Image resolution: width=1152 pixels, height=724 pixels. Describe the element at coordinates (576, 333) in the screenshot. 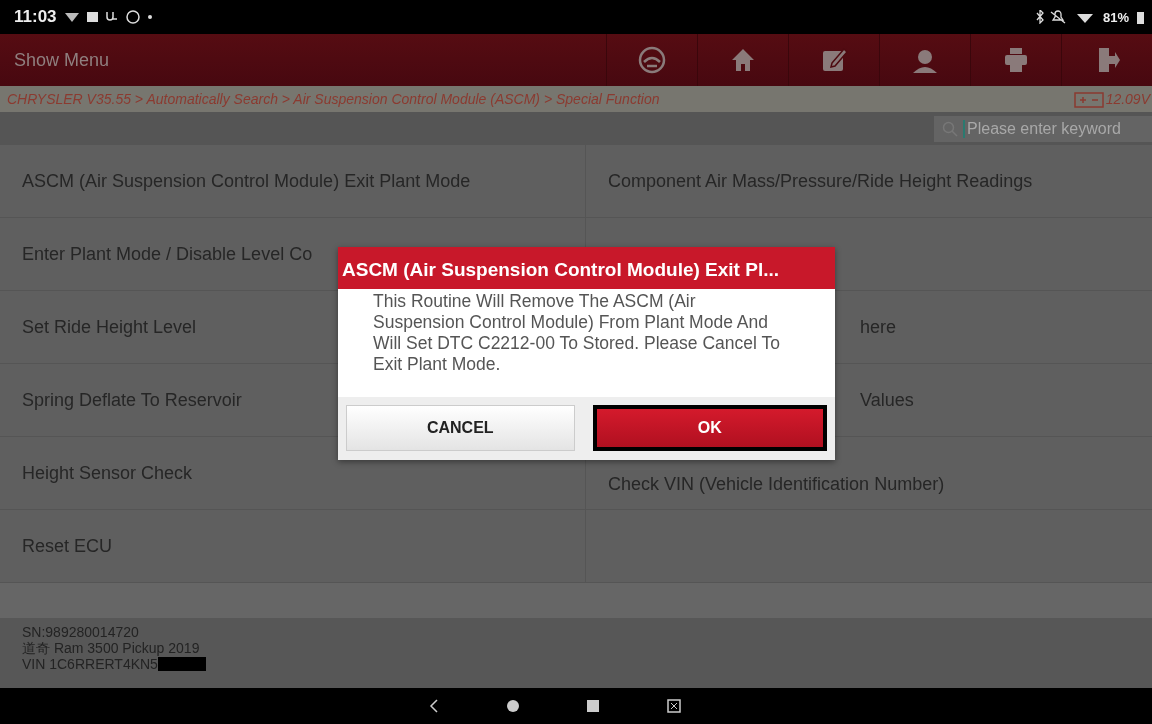

I see `dialog-message: This Routine Will Remove The ASCM (Air Suspension Control Module) From Plant Mode And Will Set DTC C2212-00 To Stored. Please Cancel To Exit Plant Mode.` at that location.